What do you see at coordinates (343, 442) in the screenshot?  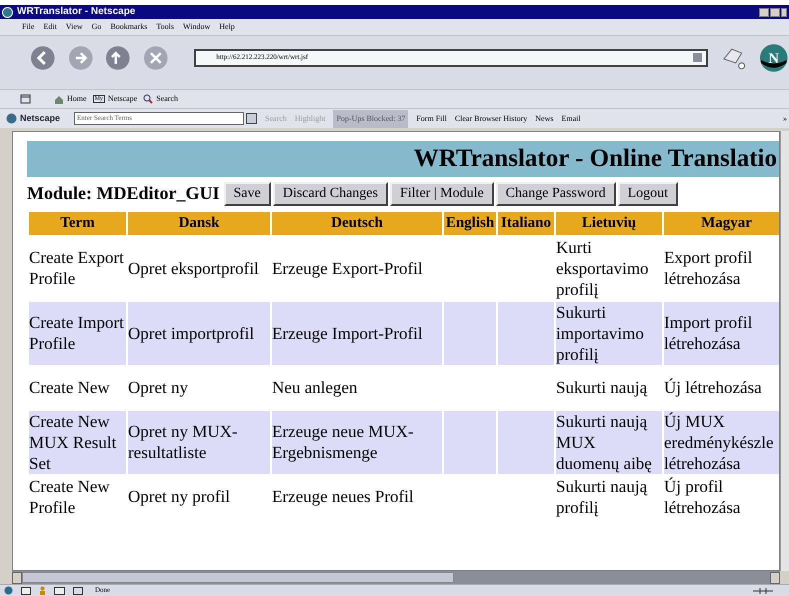 I see `table-cell: Erzeuge neue MUX-Ergebnismenge` at bounding box center [343, 442].